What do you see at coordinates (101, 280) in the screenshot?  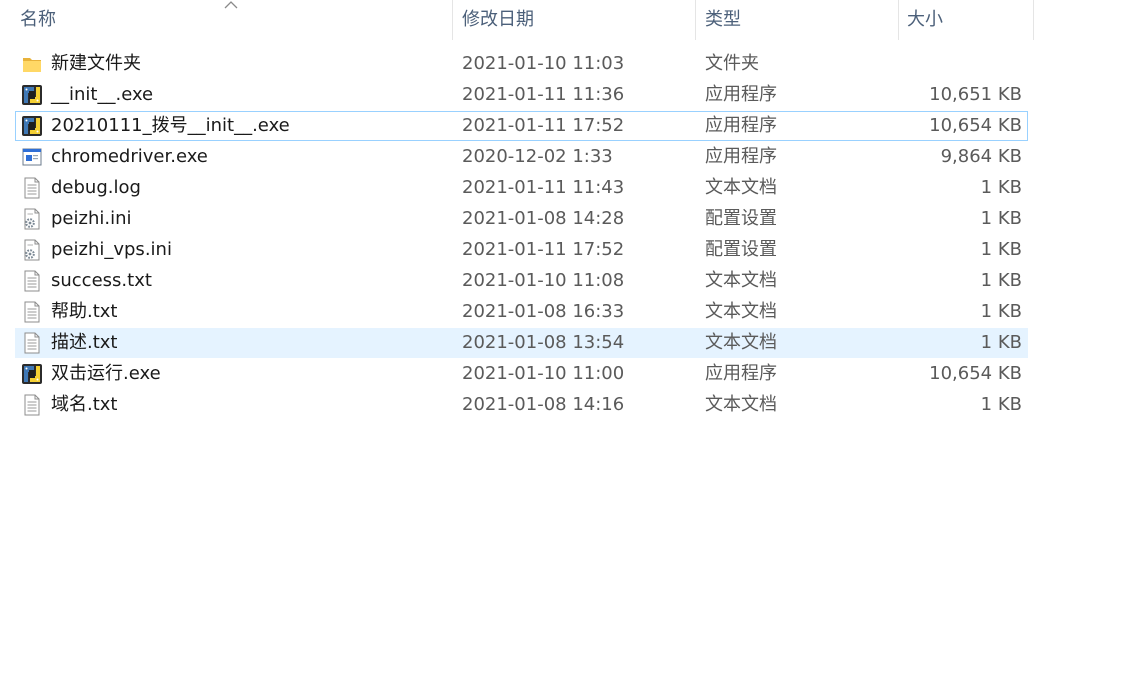 I see `file-name: success.txt` at bounding box center [101, 280].